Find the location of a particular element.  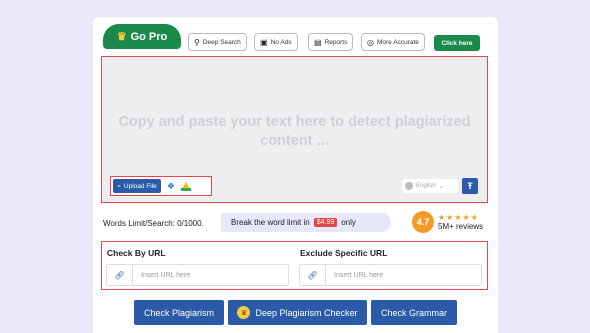

go-pro-label: Go Pro is located at coordinates (149, 36).